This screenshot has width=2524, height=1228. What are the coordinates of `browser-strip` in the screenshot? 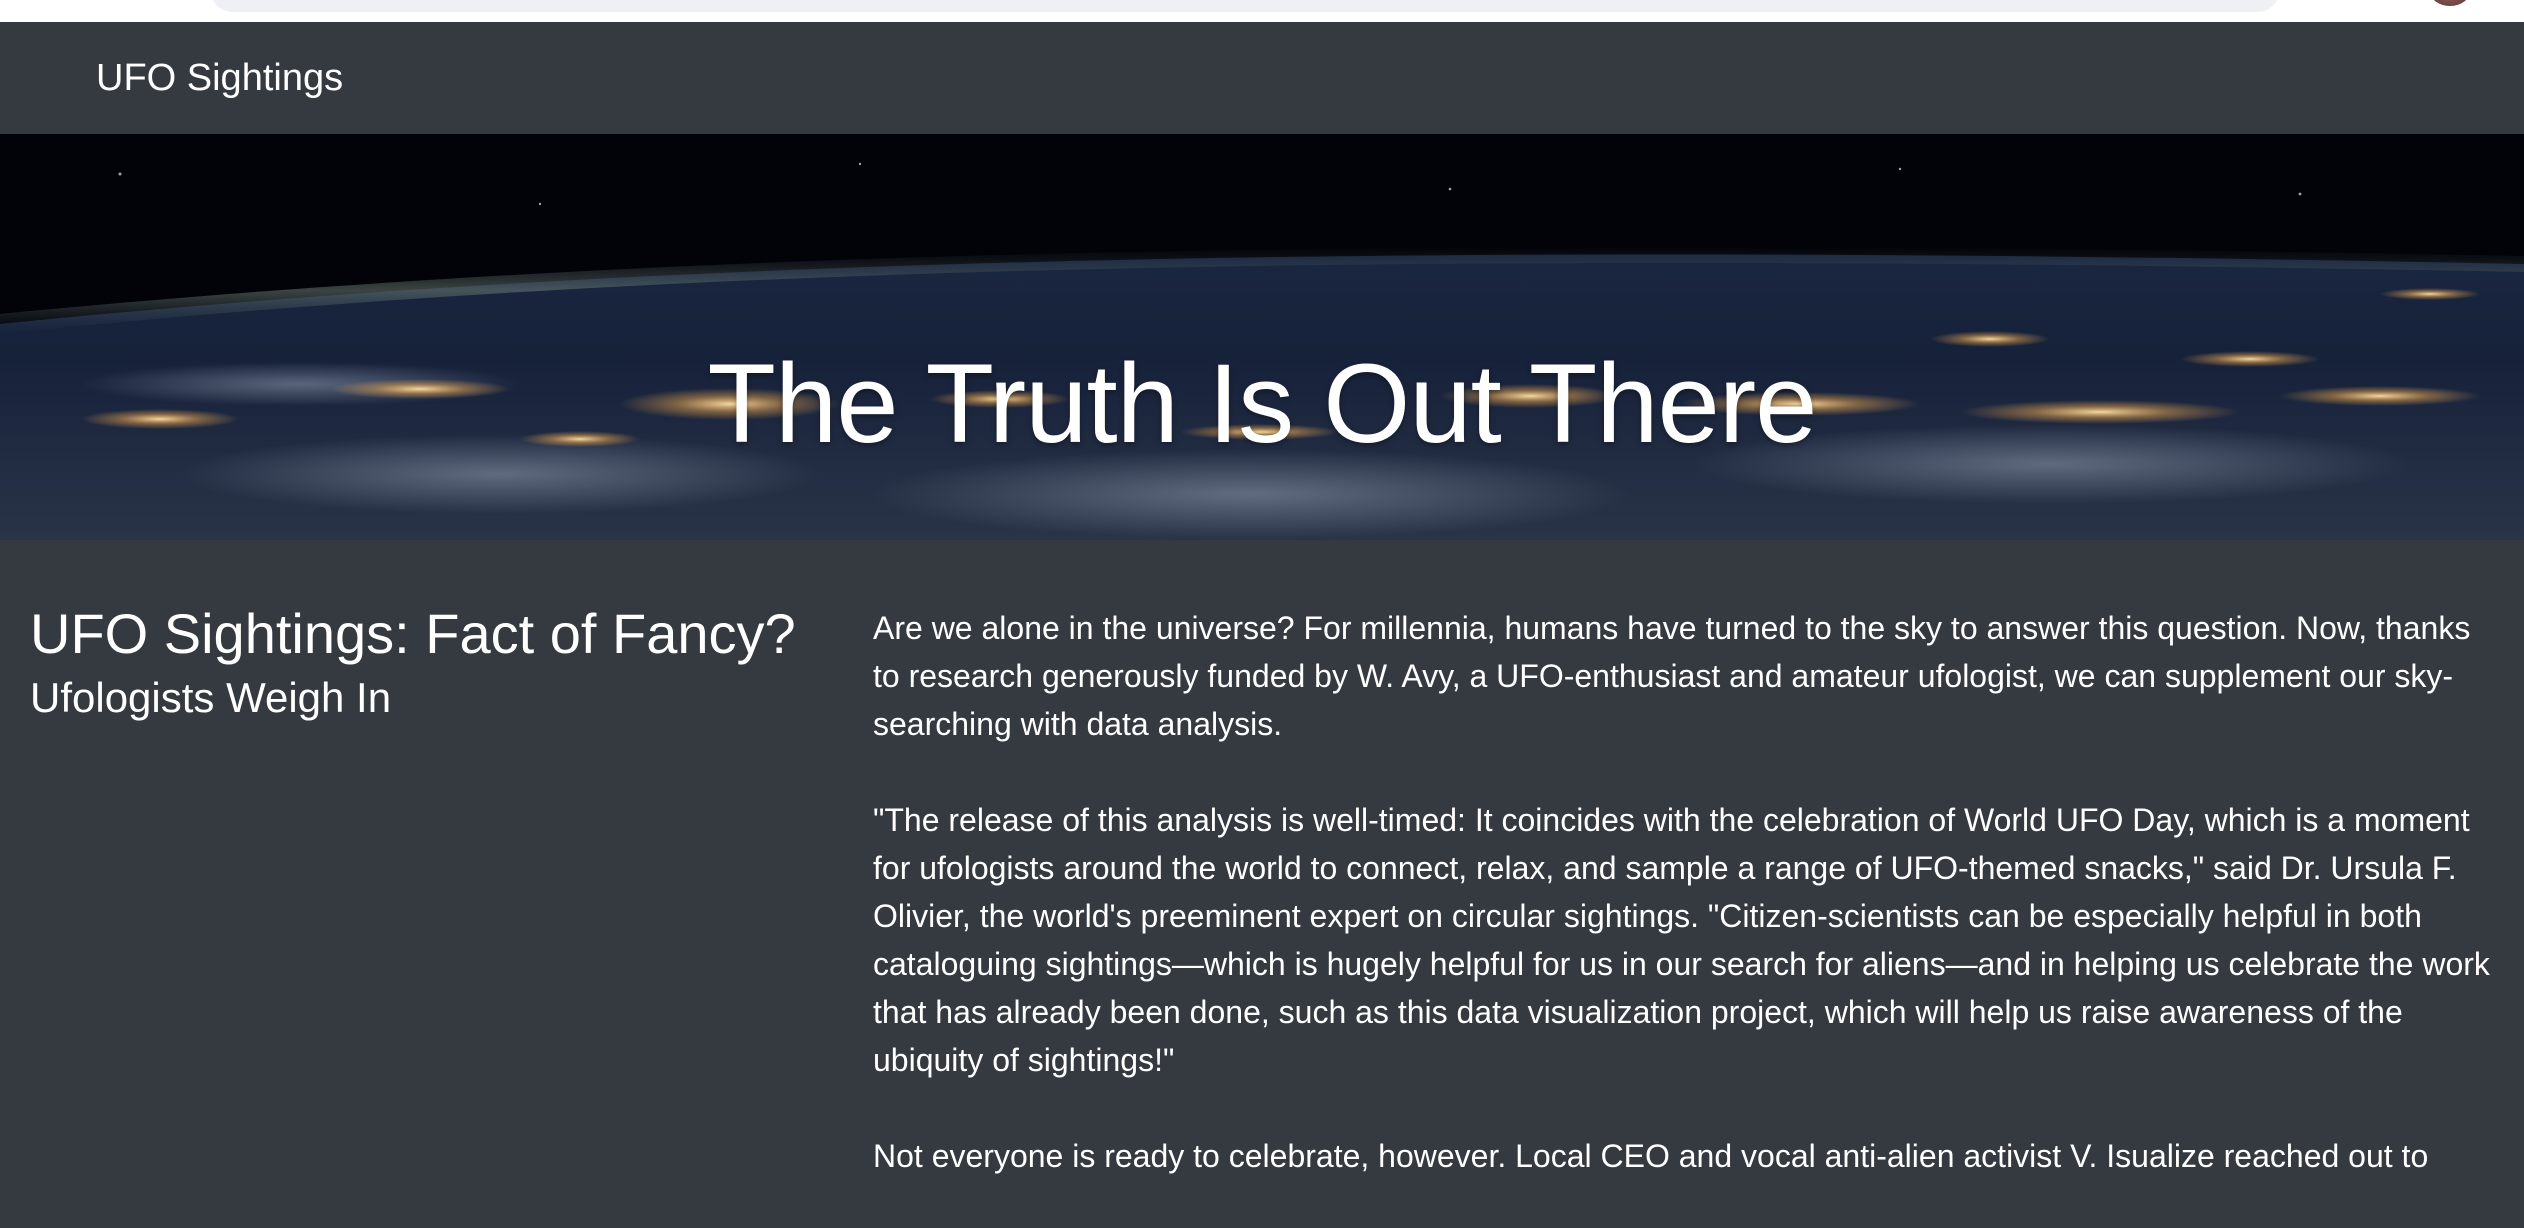 It's located at (1262, 11).